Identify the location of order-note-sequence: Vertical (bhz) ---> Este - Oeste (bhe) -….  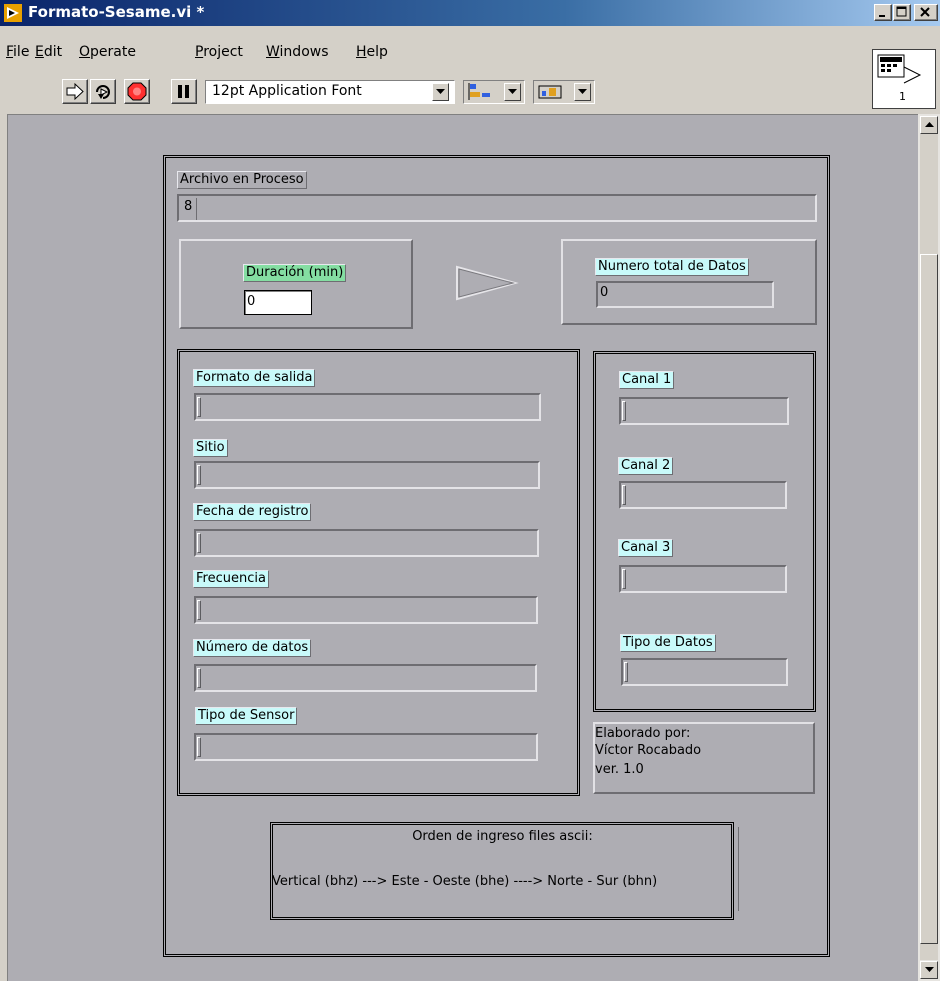
(465, 881).